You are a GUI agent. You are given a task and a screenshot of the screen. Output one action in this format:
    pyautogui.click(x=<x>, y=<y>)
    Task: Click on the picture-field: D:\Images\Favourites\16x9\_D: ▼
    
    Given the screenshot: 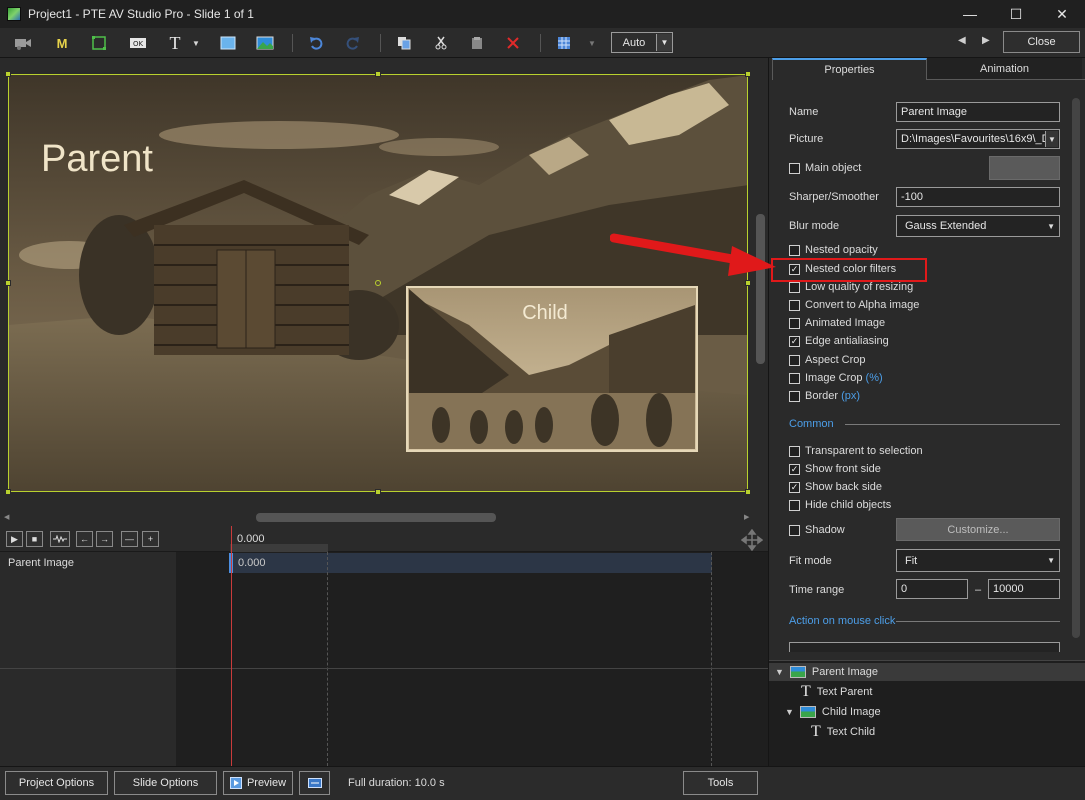 What is the action you would take?
    pyautogui.click(x=978, y=139)
    